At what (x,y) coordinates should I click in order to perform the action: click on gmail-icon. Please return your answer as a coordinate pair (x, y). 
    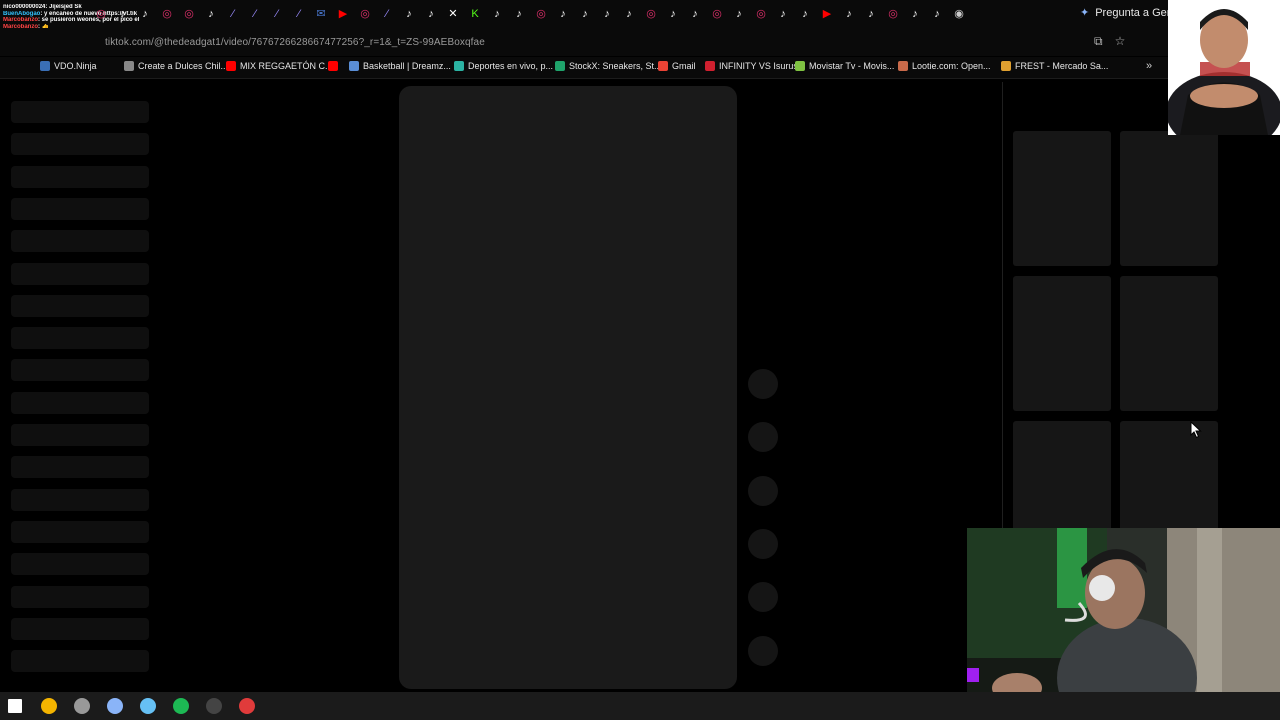
    Looking at the image, I should click on (663, 66).